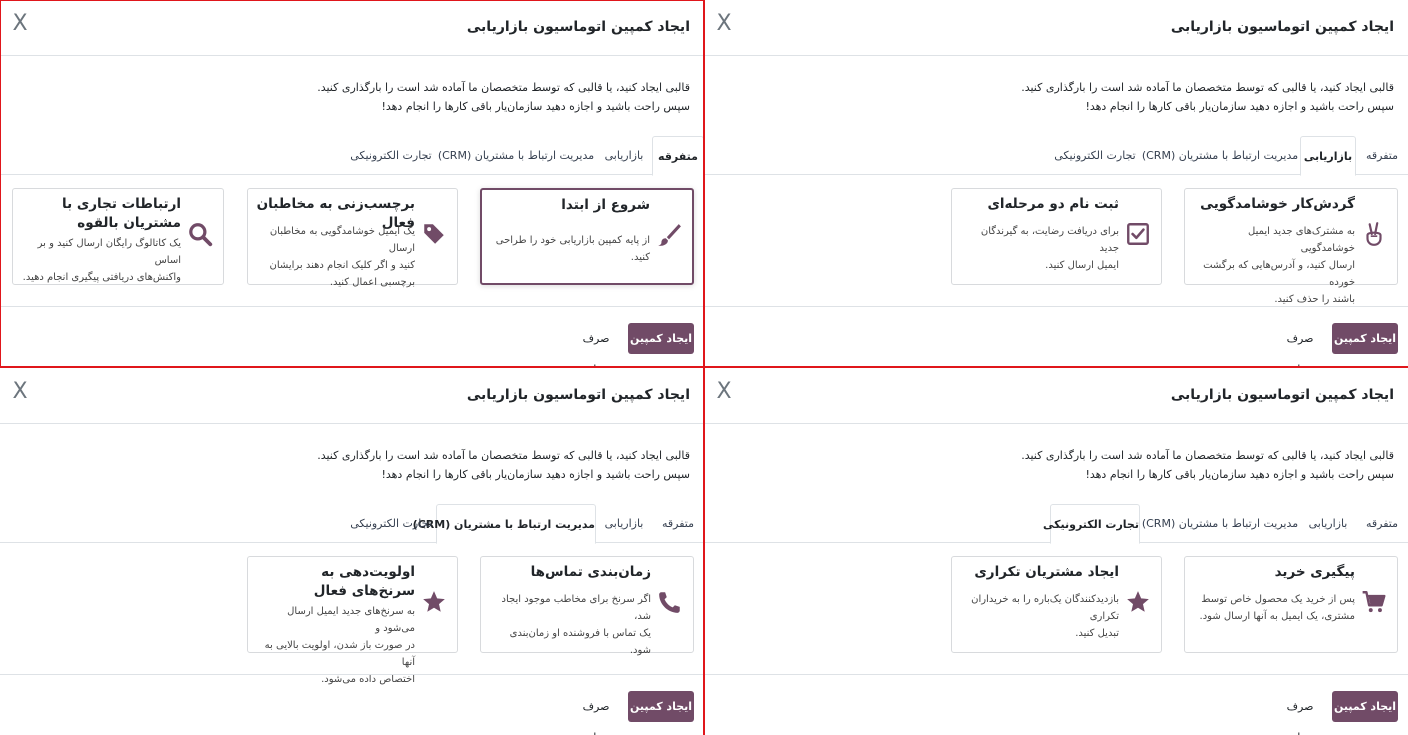  I want to click on tag-icon, so click(434, 234).